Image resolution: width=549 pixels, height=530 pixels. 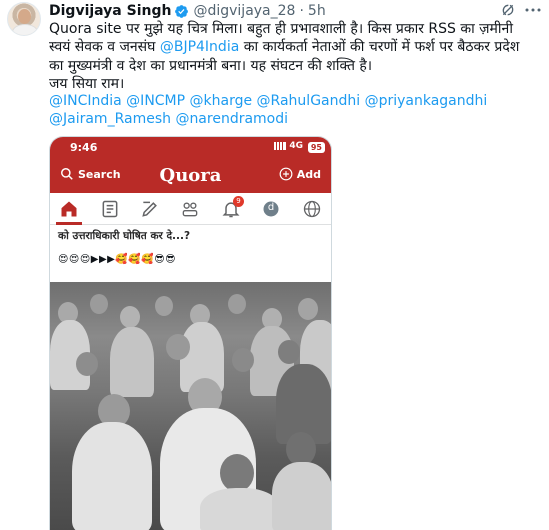 I want to click on author-name: Digvijaya Singh, so click(x=110, y=11).